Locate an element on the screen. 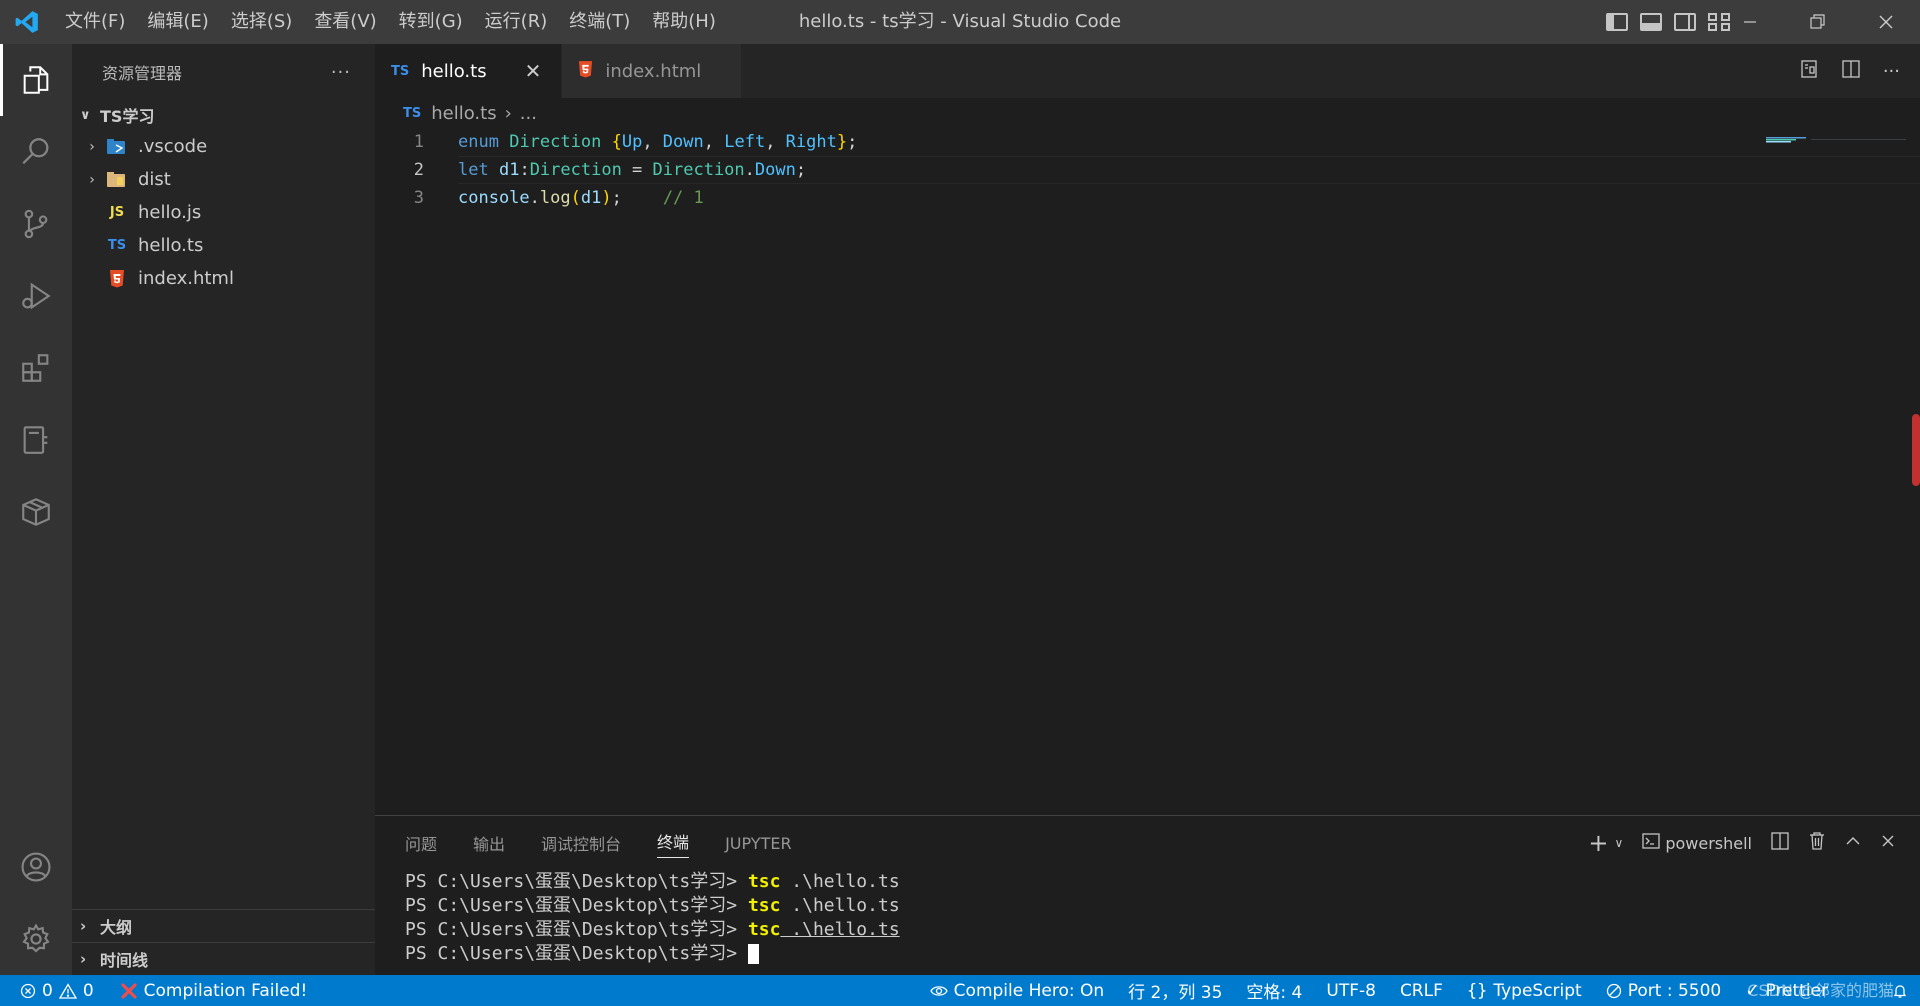 The height and width of the screenshot is (1006, 1920). breadcrumb-file: hello.ts is located at coordinates (463, 113).